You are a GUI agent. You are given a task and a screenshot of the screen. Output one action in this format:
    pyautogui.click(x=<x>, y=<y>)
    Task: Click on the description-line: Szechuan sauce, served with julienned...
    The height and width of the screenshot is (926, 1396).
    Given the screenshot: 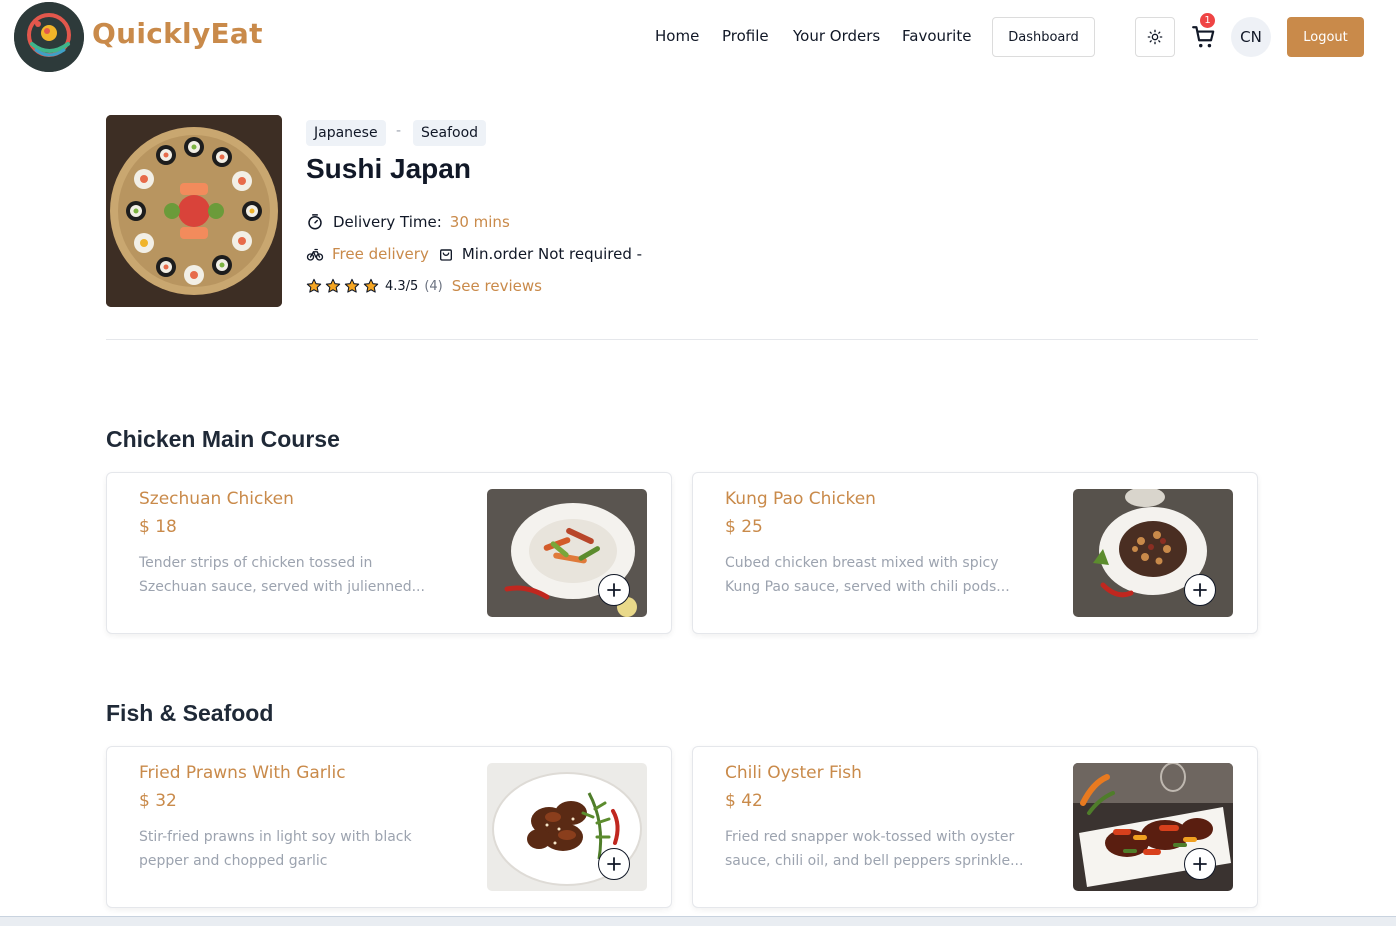 What is the action you would take?
    pyautogui.click(x=282, y=587)
    